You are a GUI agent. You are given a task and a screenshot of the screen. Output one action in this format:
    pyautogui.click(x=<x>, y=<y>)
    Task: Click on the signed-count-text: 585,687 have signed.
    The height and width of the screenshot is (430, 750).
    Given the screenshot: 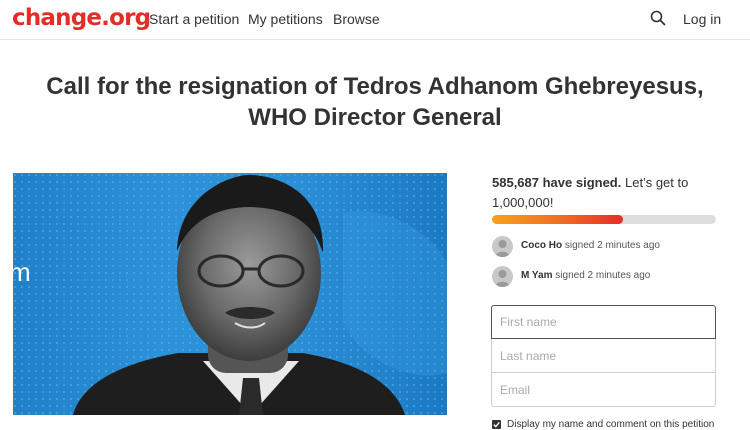 What is the action you would take?
    pyautogui.click(x=557, y=182)
    